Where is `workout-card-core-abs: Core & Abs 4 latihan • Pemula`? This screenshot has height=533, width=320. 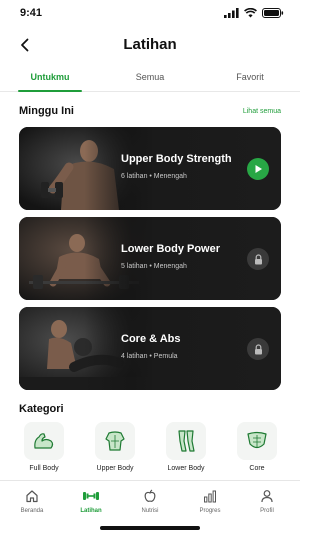
workout-card-core-abs: Core & Abs 4 latihan • Pemula is located at coordinates (150, 348).